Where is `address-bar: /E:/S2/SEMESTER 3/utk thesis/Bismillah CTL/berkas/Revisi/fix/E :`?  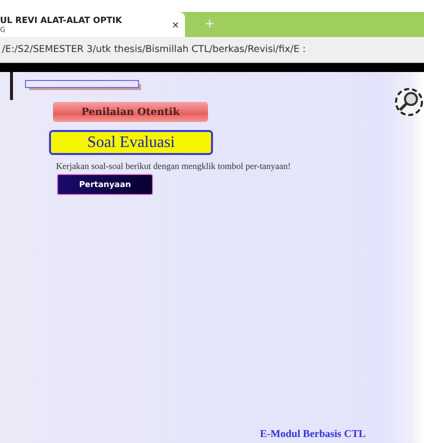 address-bar: /E:/S2/SEMESTER 3/utk thesis/Bismillah CTL/berkas/Revisi/fix/E : is located at coordinates (212, 50).